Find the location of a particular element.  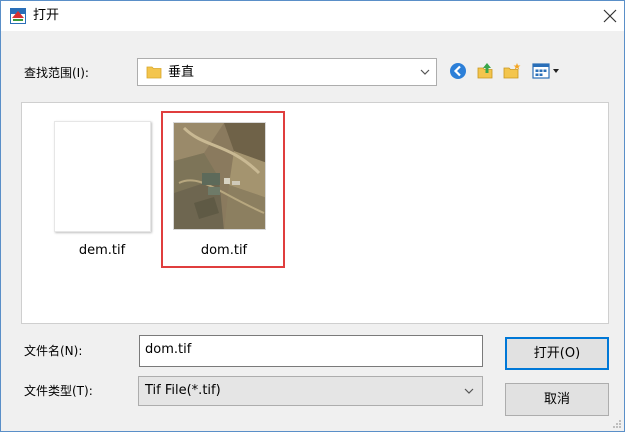

blank-thumbnail is located at coordinates (102, 176).